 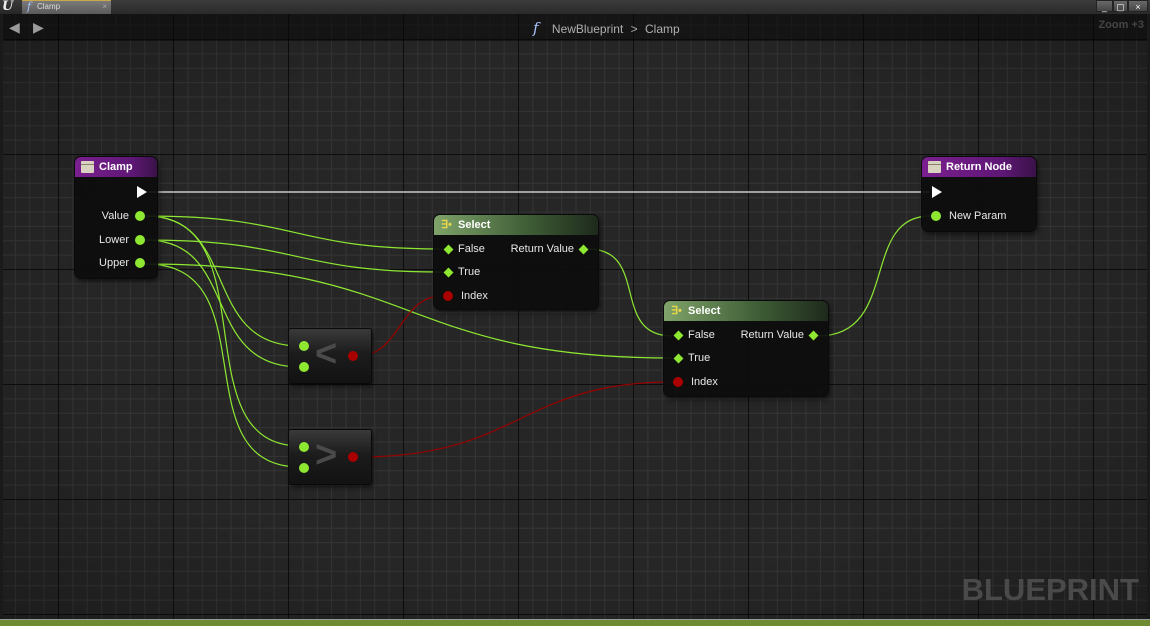 What do you see at coordinates (746, 348) in the screenshot?
I see `select-node-2: ∃• Select False True Index Return Value` at bounding box center [746, 348].